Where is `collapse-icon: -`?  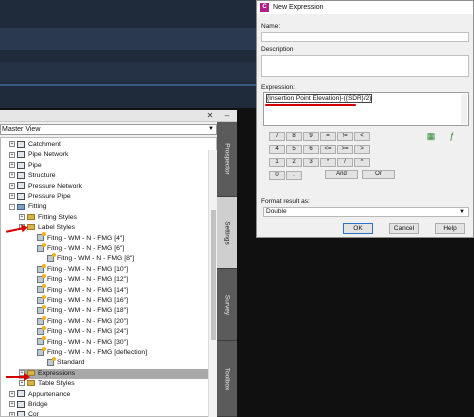 collapse-icon: - is located at coordinates (12, 206).